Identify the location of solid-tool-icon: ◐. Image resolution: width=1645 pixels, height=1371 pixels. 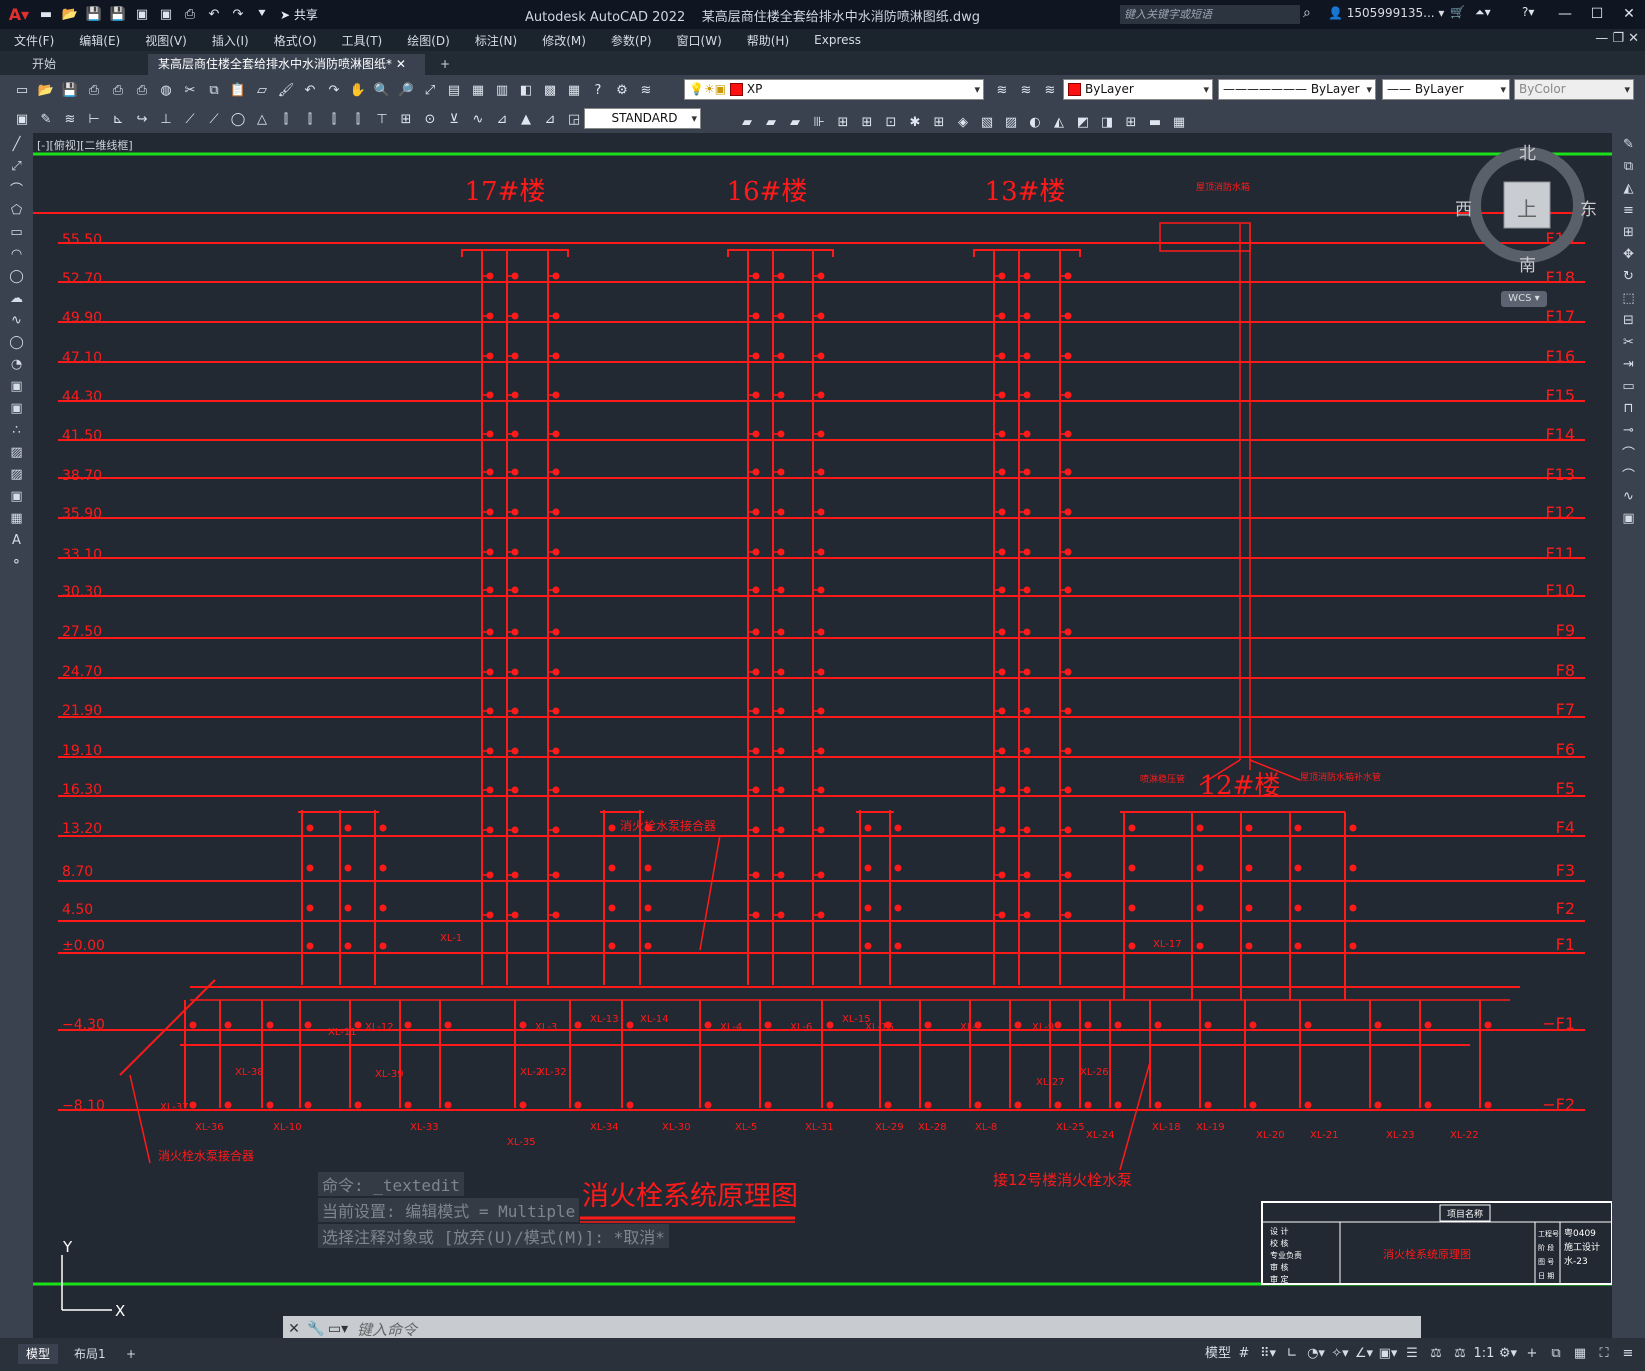
(1035, 122).